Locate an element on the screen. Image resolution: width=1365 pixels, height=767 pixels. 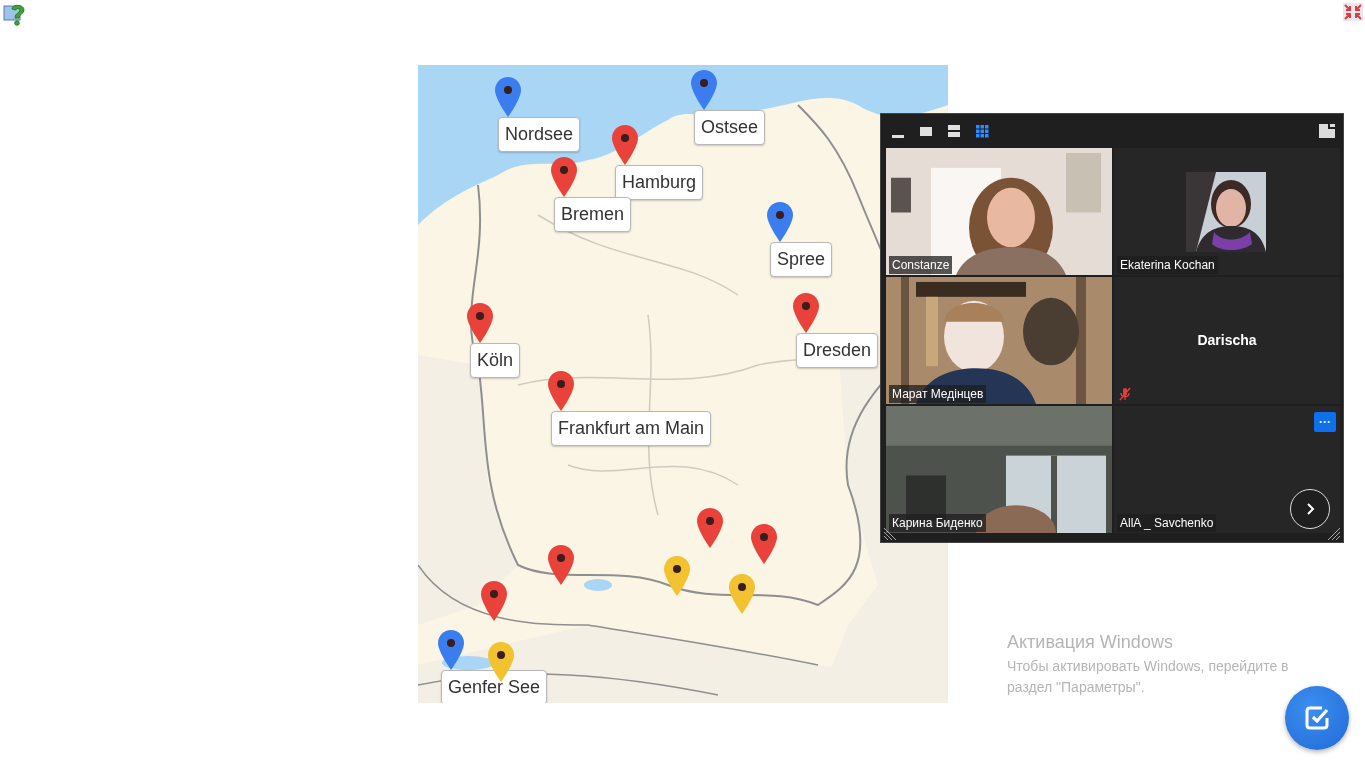
grid-icon is located at coordinates (982, 131).